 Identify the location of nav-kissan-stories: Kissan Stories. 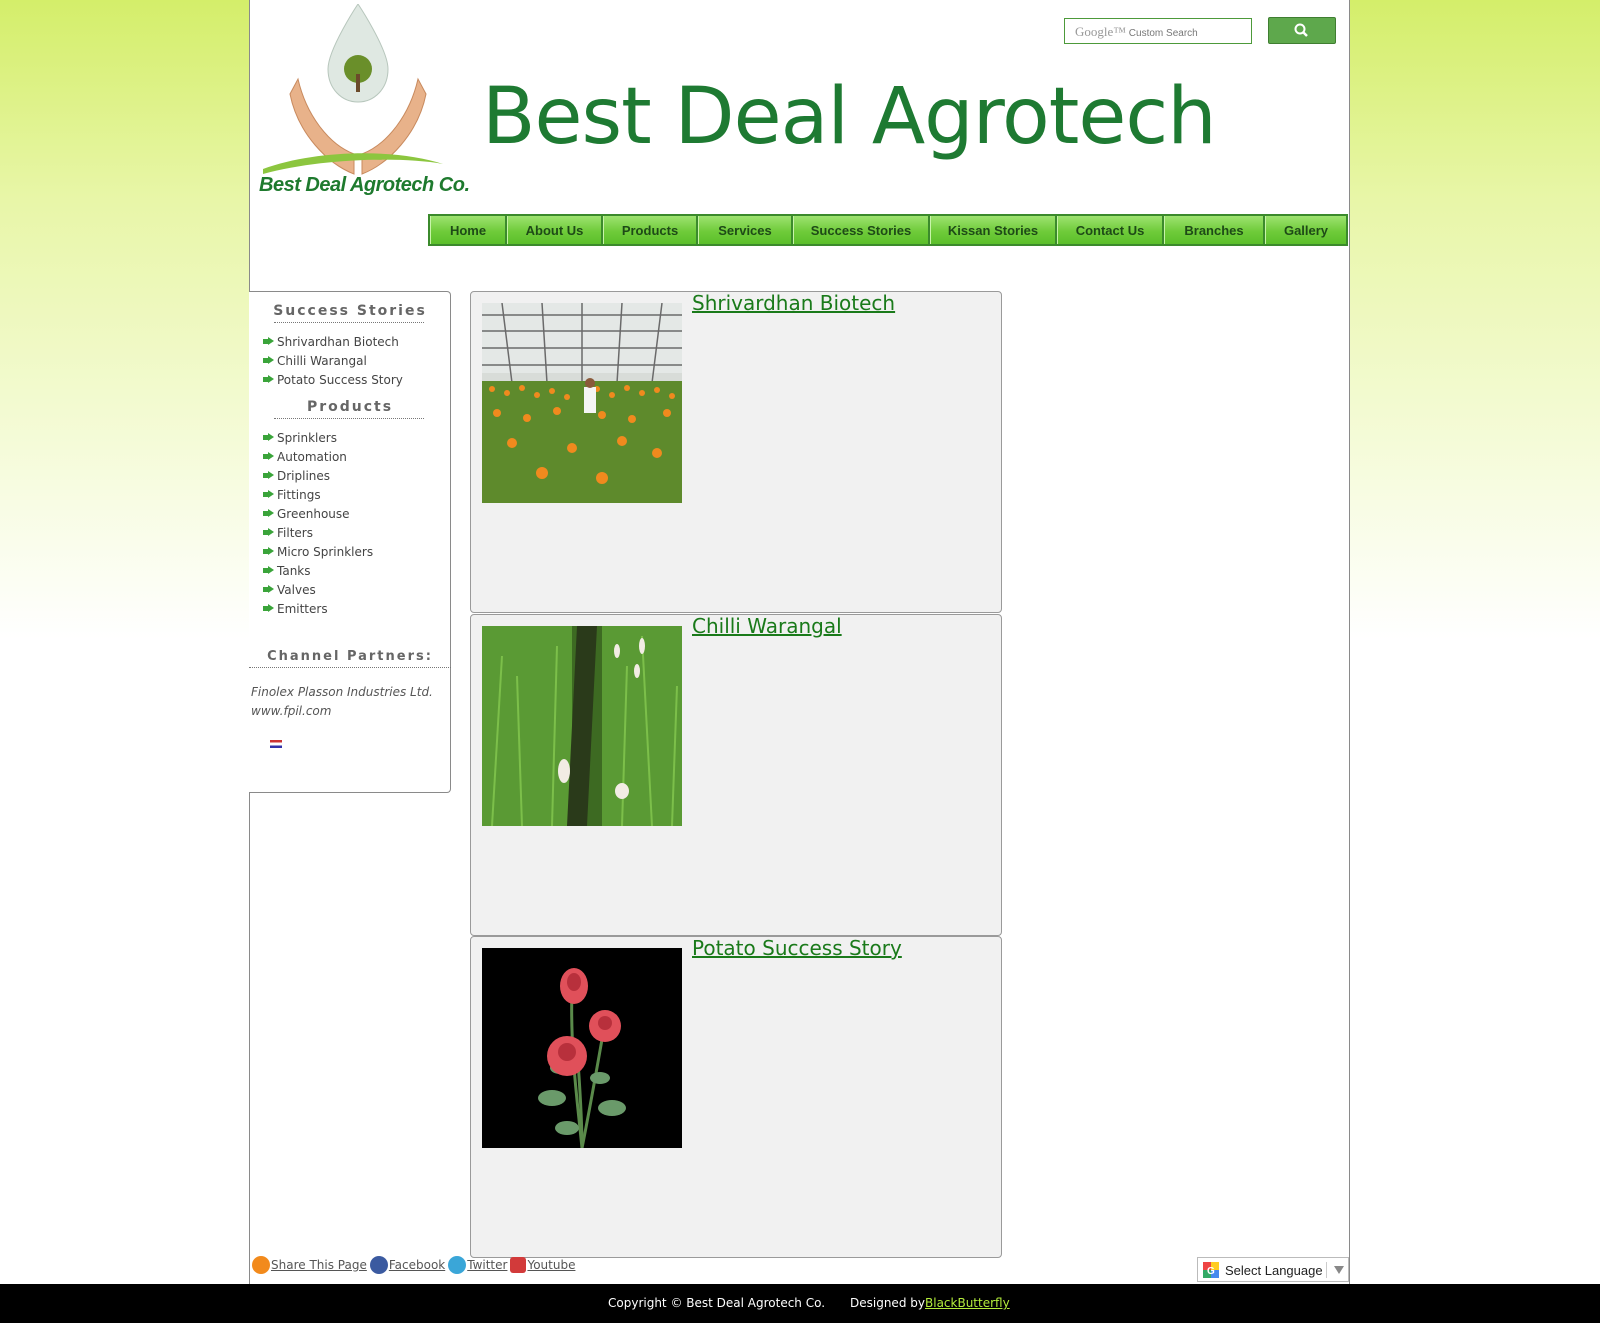
(992, 230).